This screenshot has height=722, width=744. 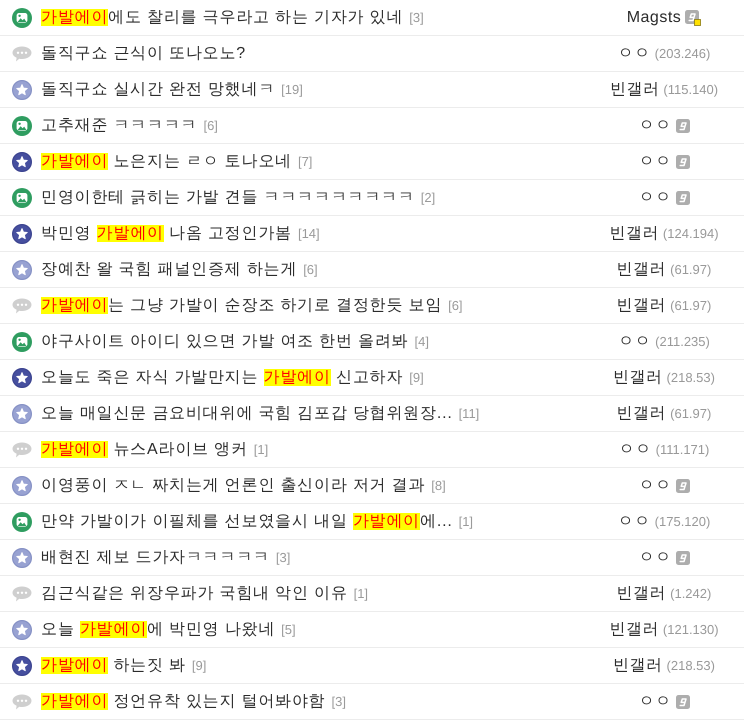 What do you see at coordinates (155, 557) in the screenshot?
I see `post-title: 배현진 제보 드가자ㅋㅋㅋㅋㅋ` at bounding box center [155, 557].